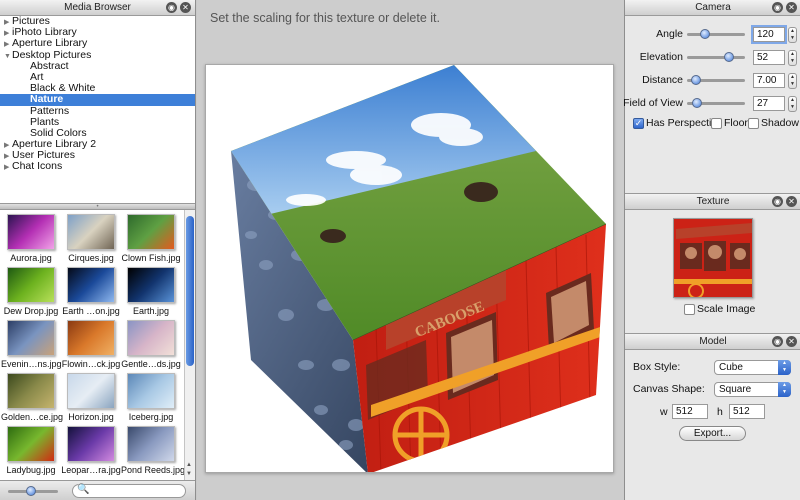 The height and width of the screenshot is (500, 800). What do you see at coordinates (747, 411) in the screenshot?
I see `height-field: 512` at bounding box center [747, 411].